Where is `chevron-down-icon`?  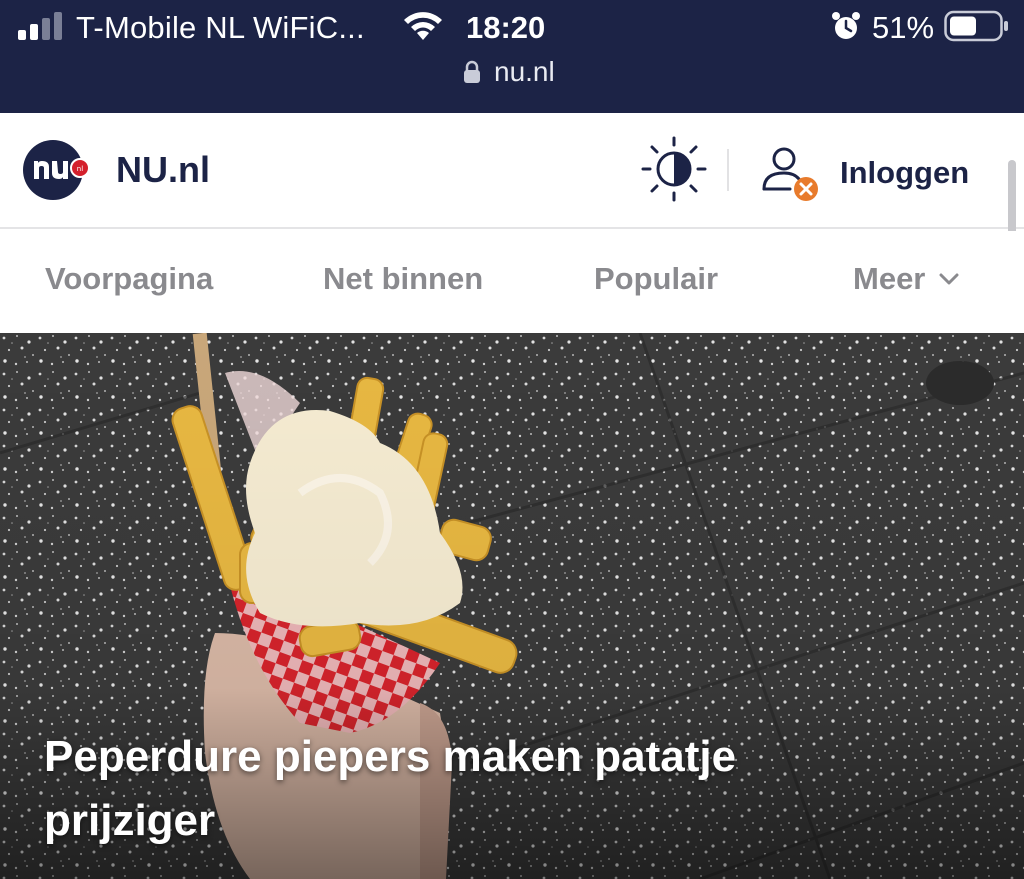 chevron-down-icon is located at coordinates (949, 279).